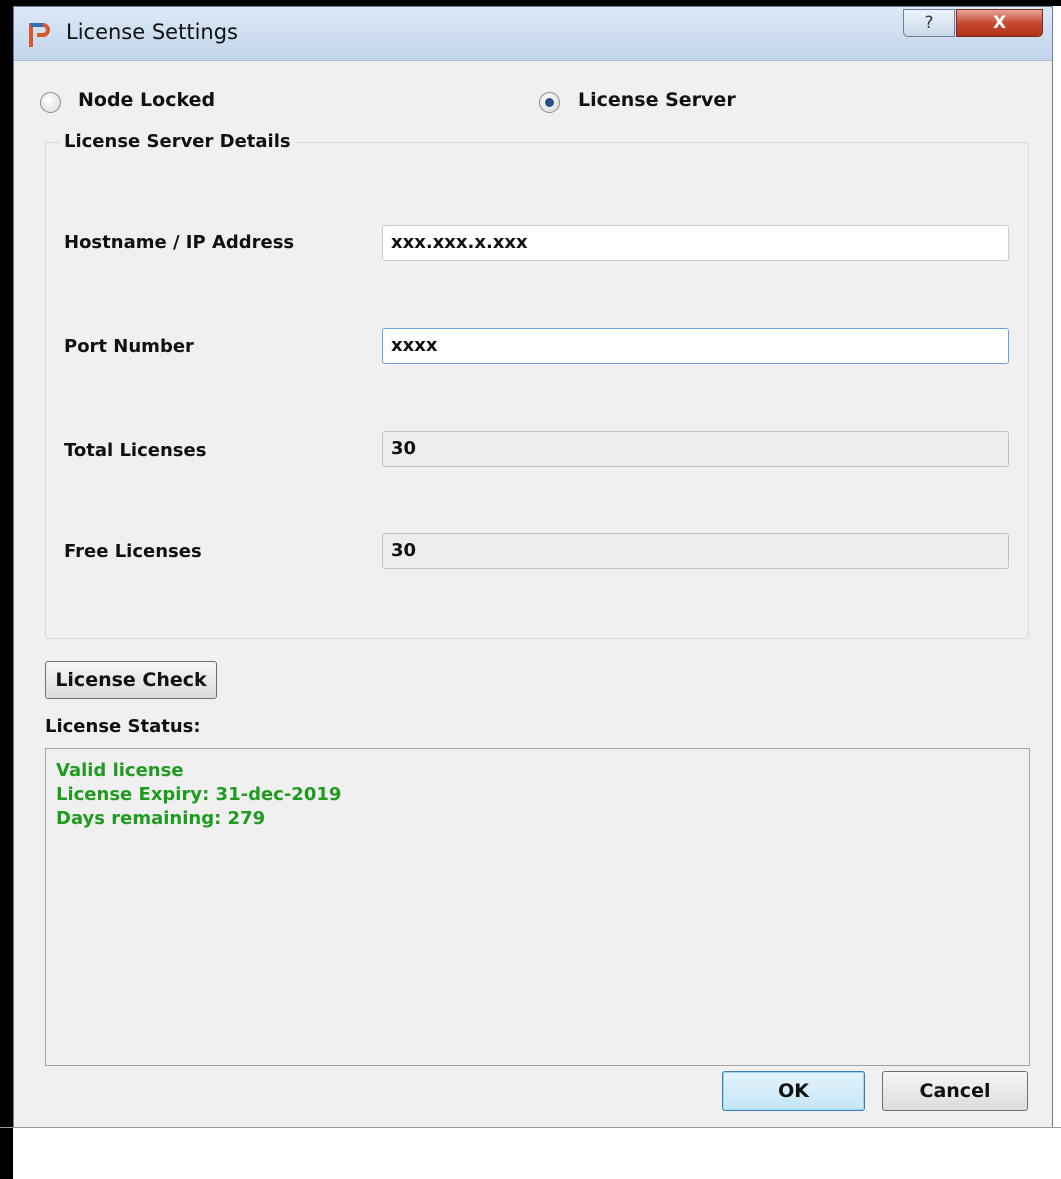 The image size is (1061, 1179). Describe the element at coordinates (146, 100) in the screenshot. I see `node-locked-label: Node Locked` at that location.